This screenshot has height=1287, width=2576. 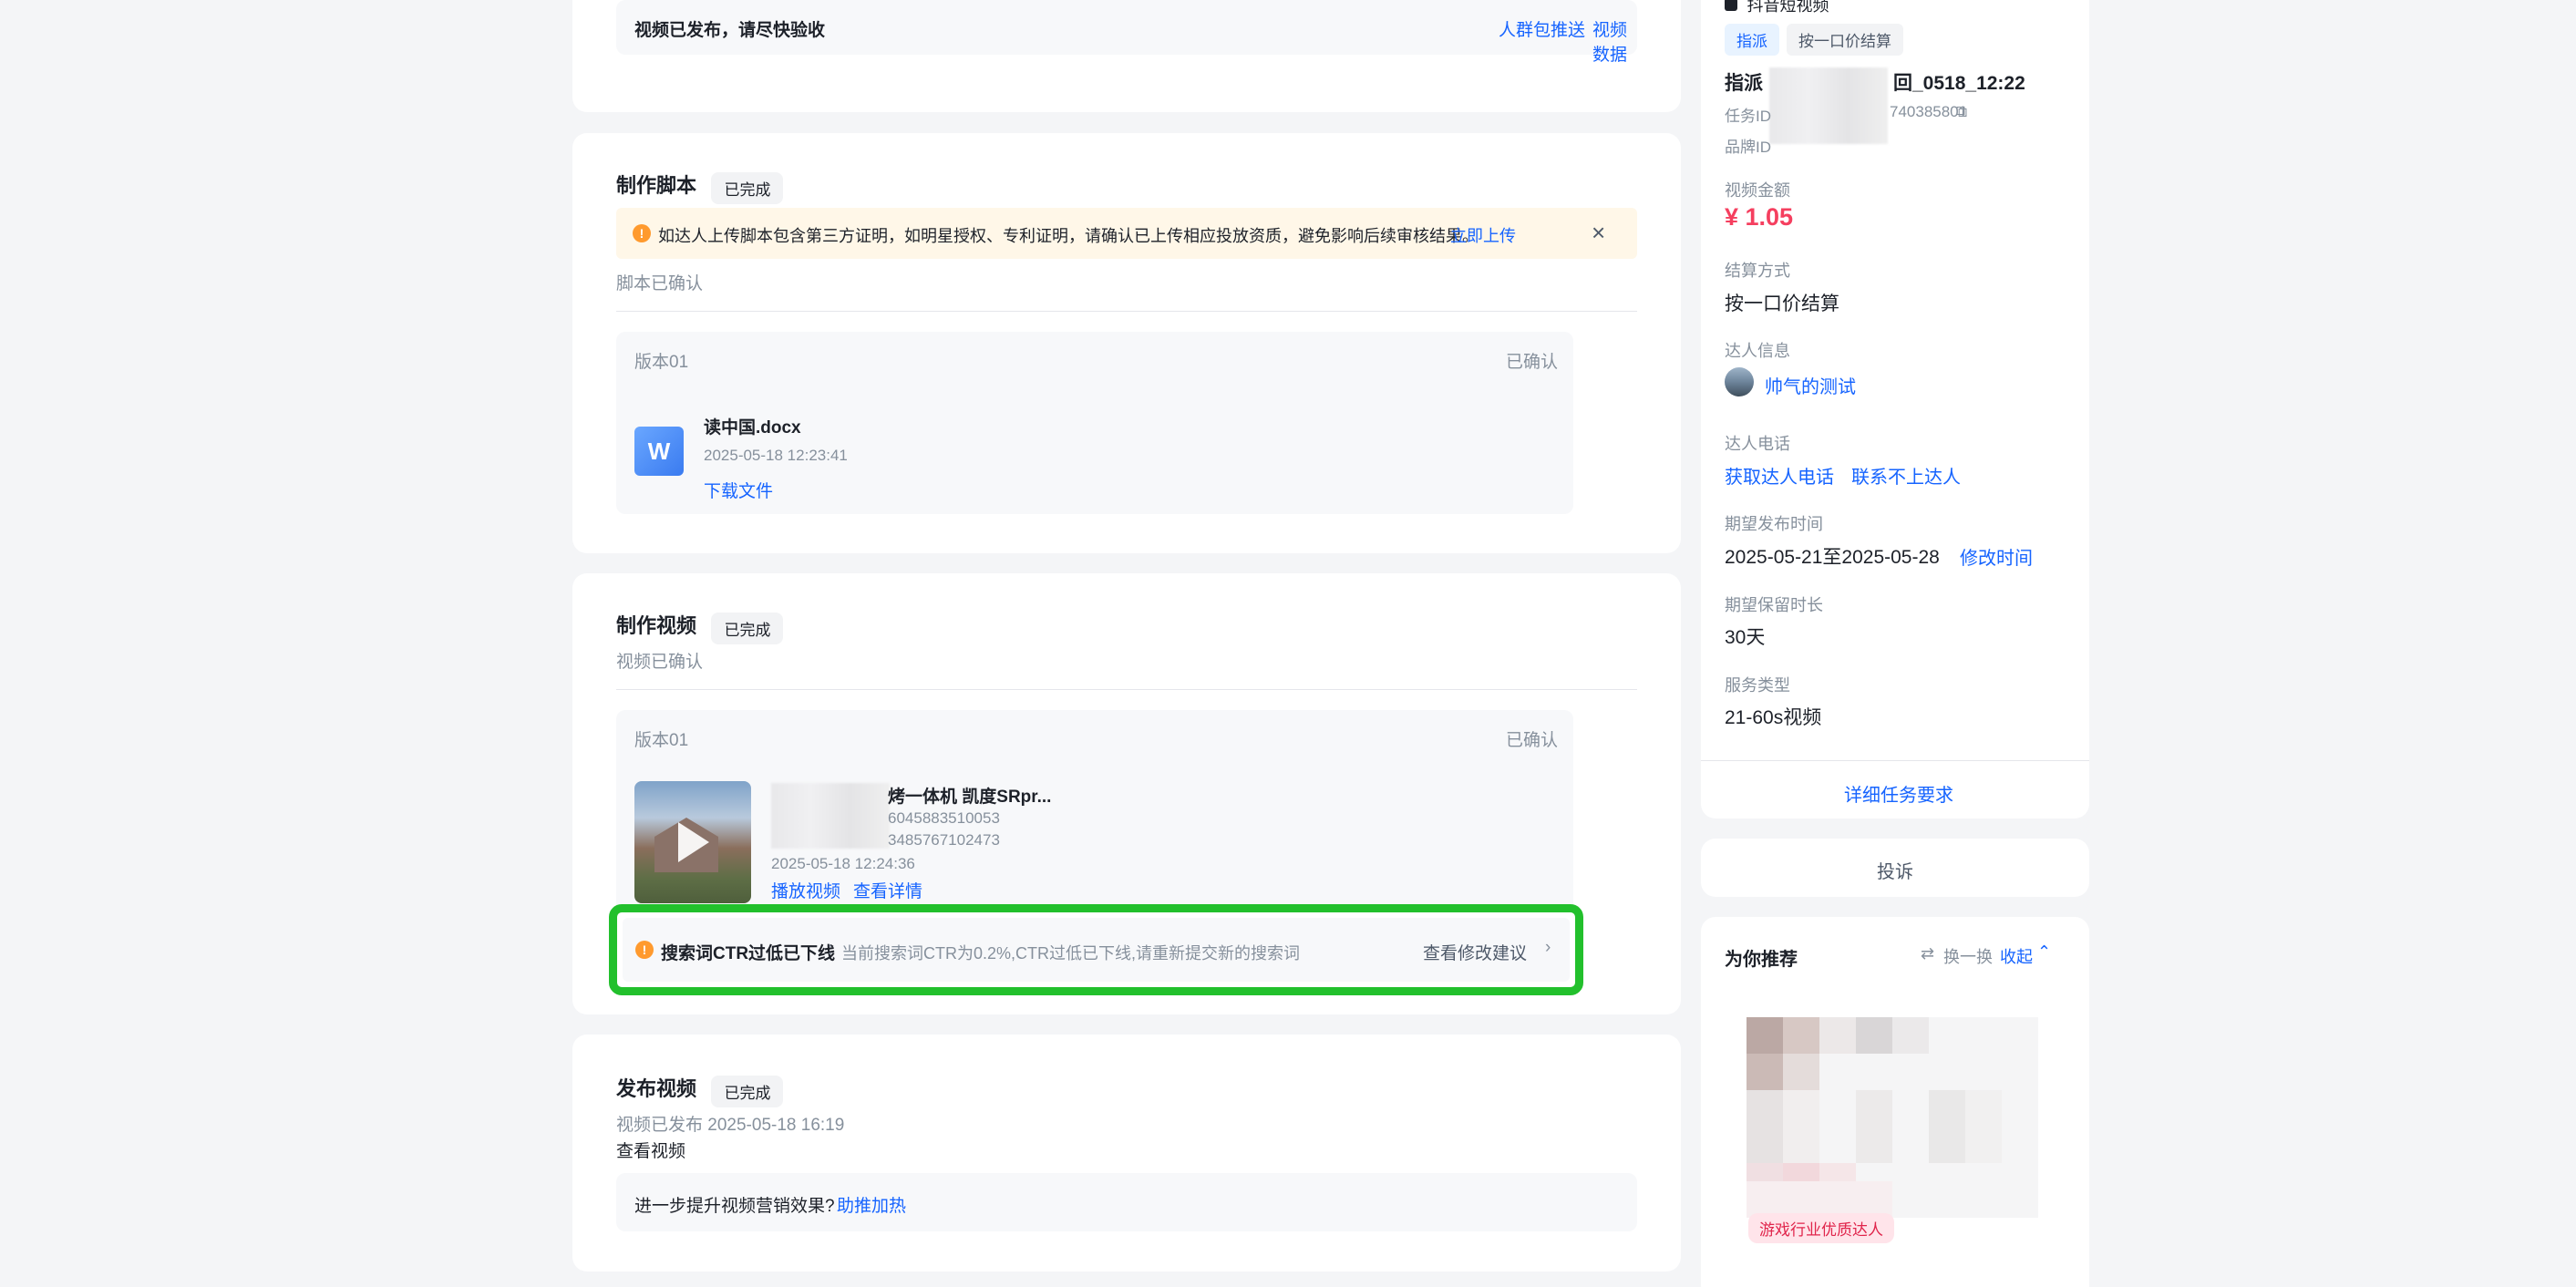 What do you see at coordinates (1782, 303) in the screenshot?
I see `settle-value: 按一口价结算` at bounding box center [1782, 303].